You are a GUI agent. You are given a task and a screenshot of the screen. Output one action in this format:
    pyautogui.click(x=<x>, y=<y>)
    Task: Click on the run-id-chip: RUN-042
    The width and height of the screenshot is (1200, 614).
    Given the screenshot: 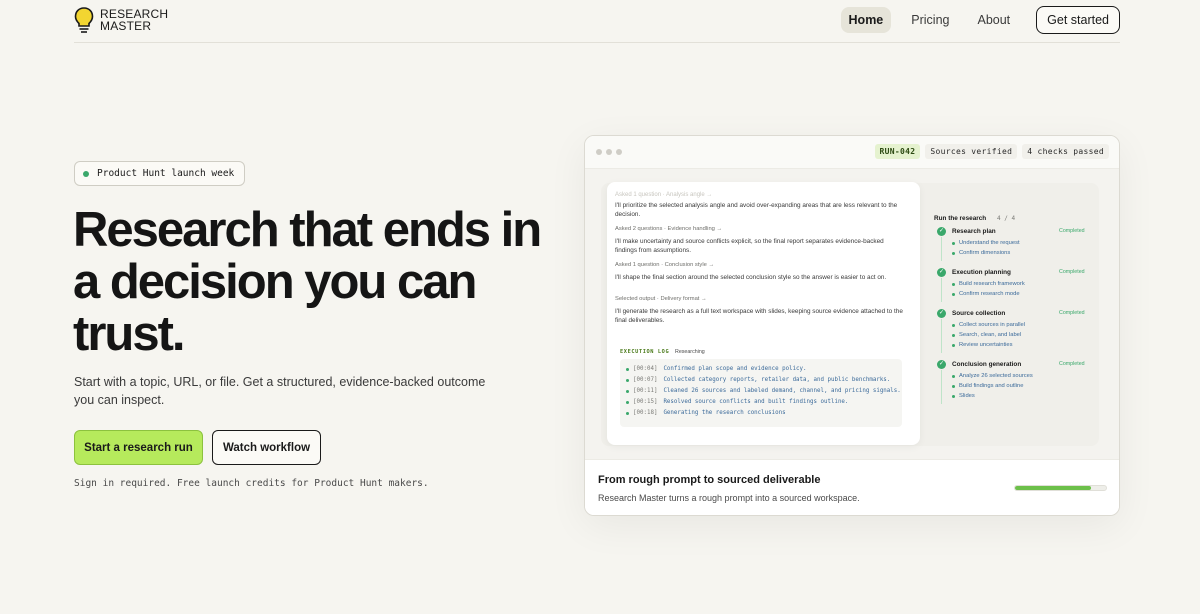 What is the action you would take?
    pyautogui.click(x=897, y=151)
    